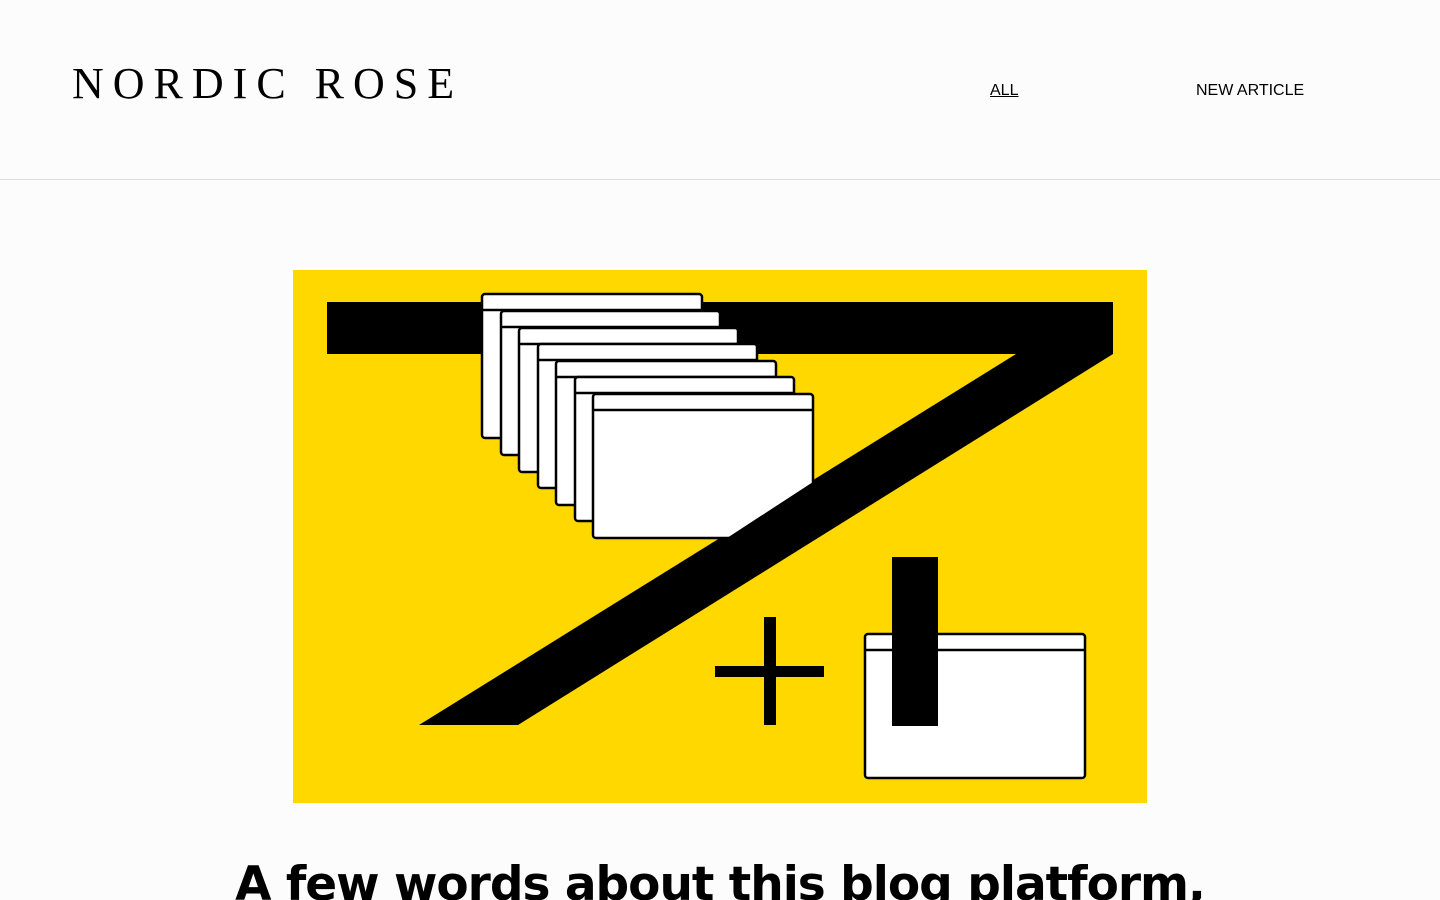 Image resolution: width=1440 pixels, height=900 pixels. Describe the element at coordinates (1004, 91) in the screenshot. I see `nav-link-all: ALL` at that location.